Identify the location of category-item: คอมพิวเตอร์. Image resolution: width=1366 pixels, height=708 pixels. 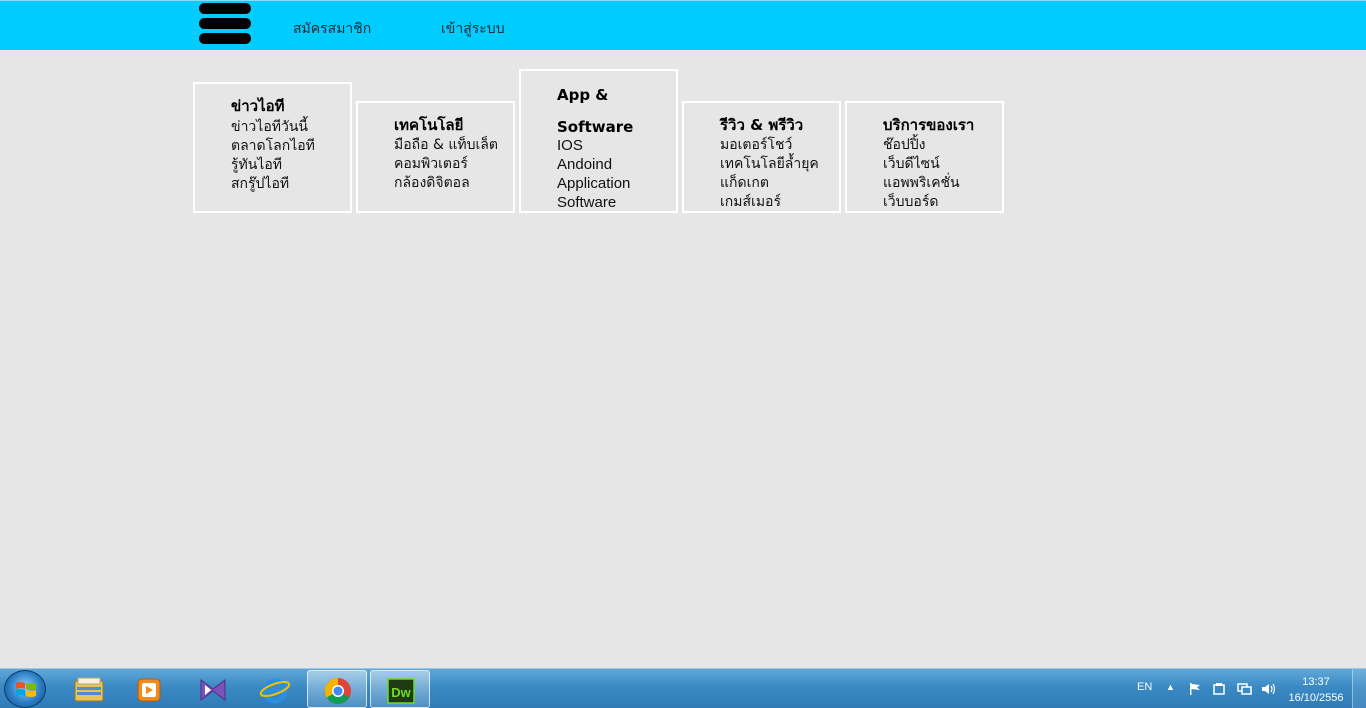
(446, 164).